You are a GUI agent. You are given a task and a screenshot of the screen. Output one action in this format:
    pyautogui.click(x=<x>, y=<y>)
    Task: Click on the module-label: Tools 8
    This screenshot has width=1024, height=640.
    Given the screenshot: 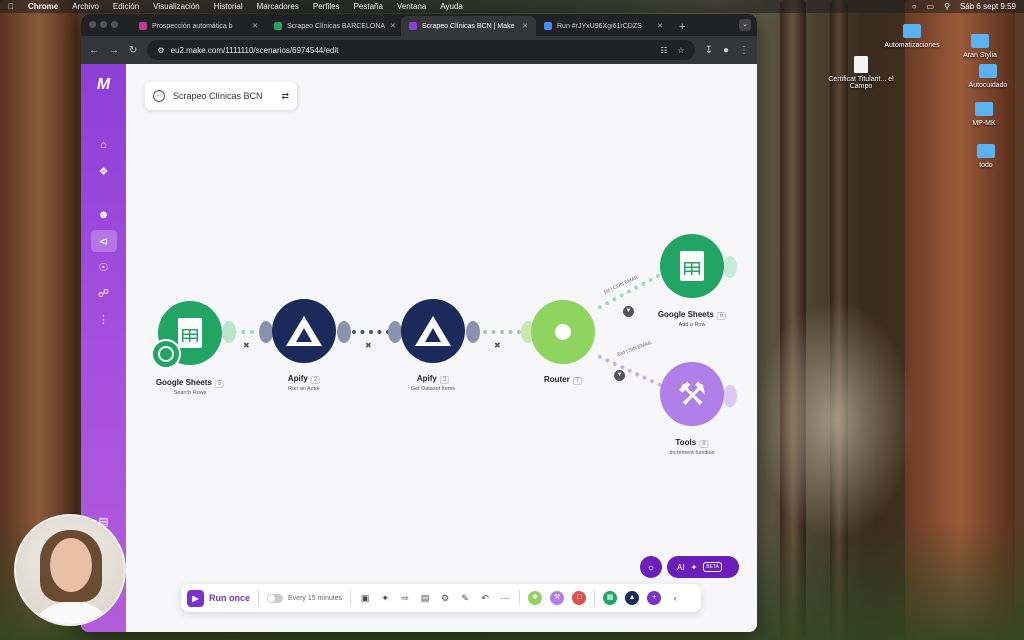 What is the action you would take?
    pyautogui.click(x=692, y=443)
    